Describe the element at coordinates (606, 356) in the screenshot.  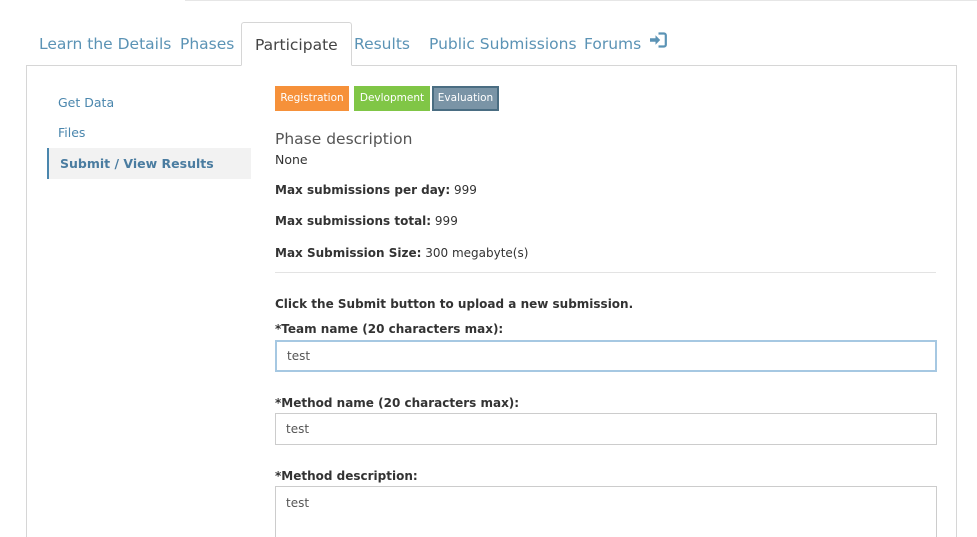
I see `team-name-input` at that location.